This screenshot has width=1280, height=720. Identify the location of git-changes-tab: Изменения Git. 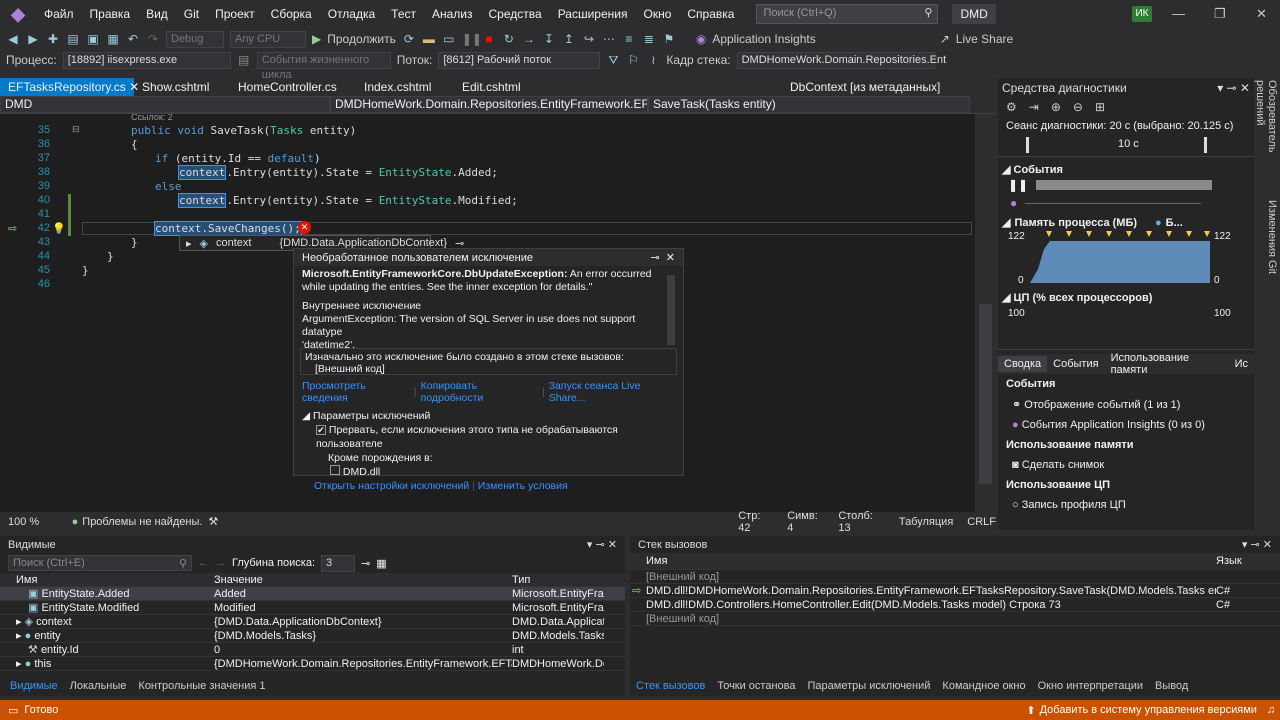
(1267, 240).